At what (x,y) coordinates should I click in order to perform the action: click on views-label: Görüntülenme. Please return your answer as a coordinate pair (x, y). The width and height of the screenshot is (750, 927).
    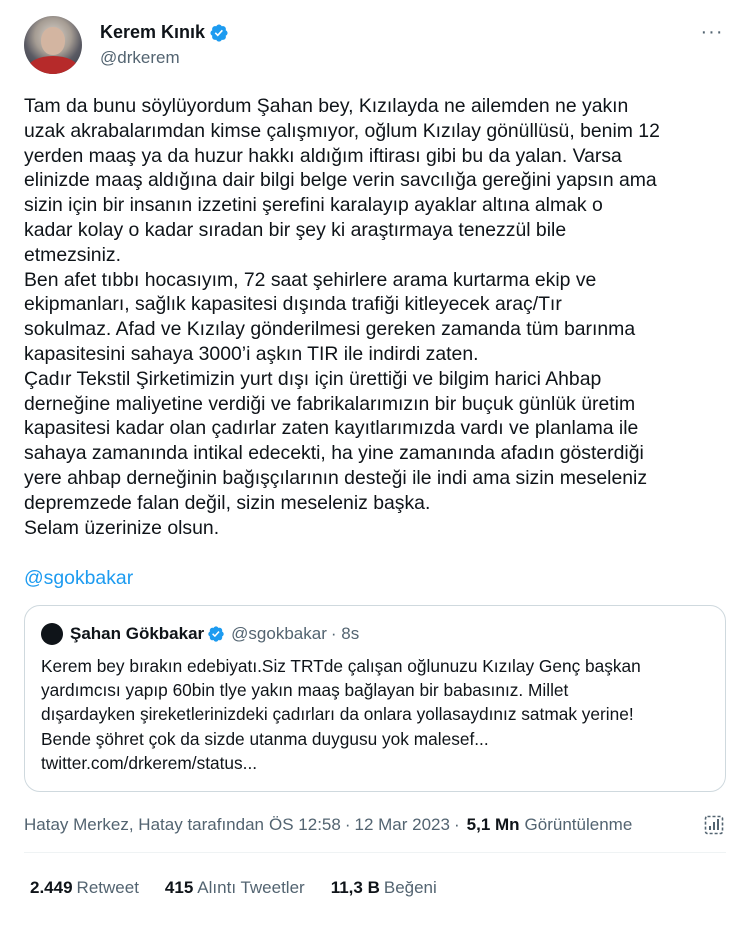
    Looking at the image, I should click on (578, 824).